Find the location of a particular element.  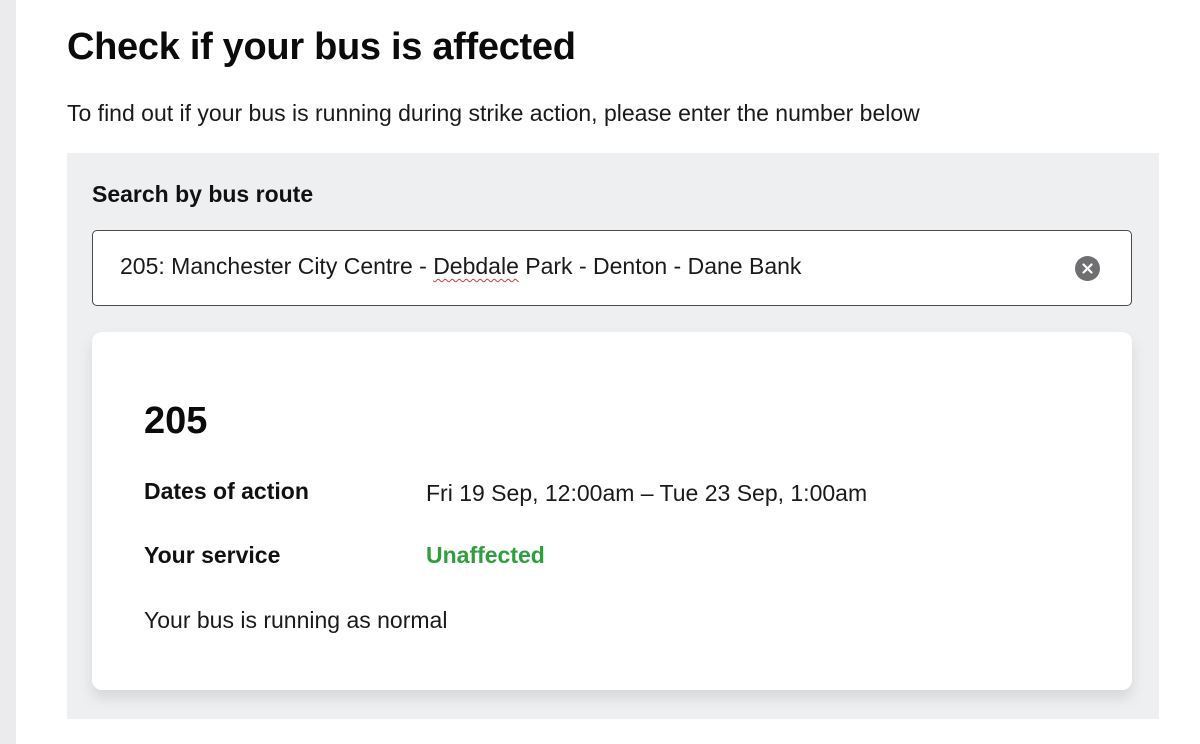

search-value-prefix: 205: Manchester City Centre - is located at coordinates (277, 266).